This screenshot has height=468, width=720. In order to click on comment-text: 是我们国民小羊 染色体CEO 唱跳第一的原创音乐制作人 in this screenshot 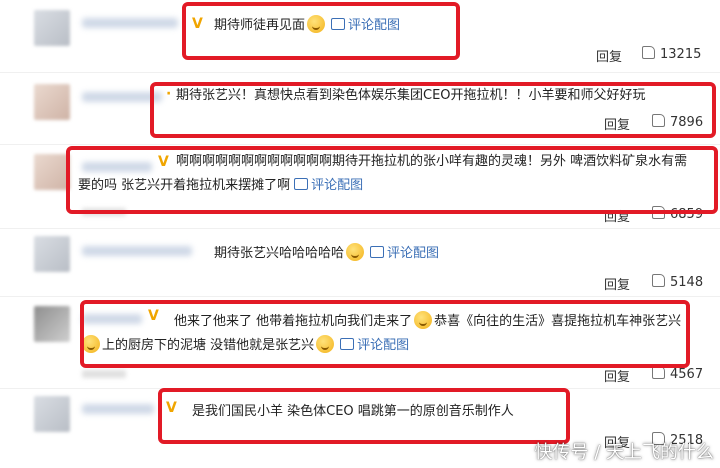, I will do `click(353, 411)`.